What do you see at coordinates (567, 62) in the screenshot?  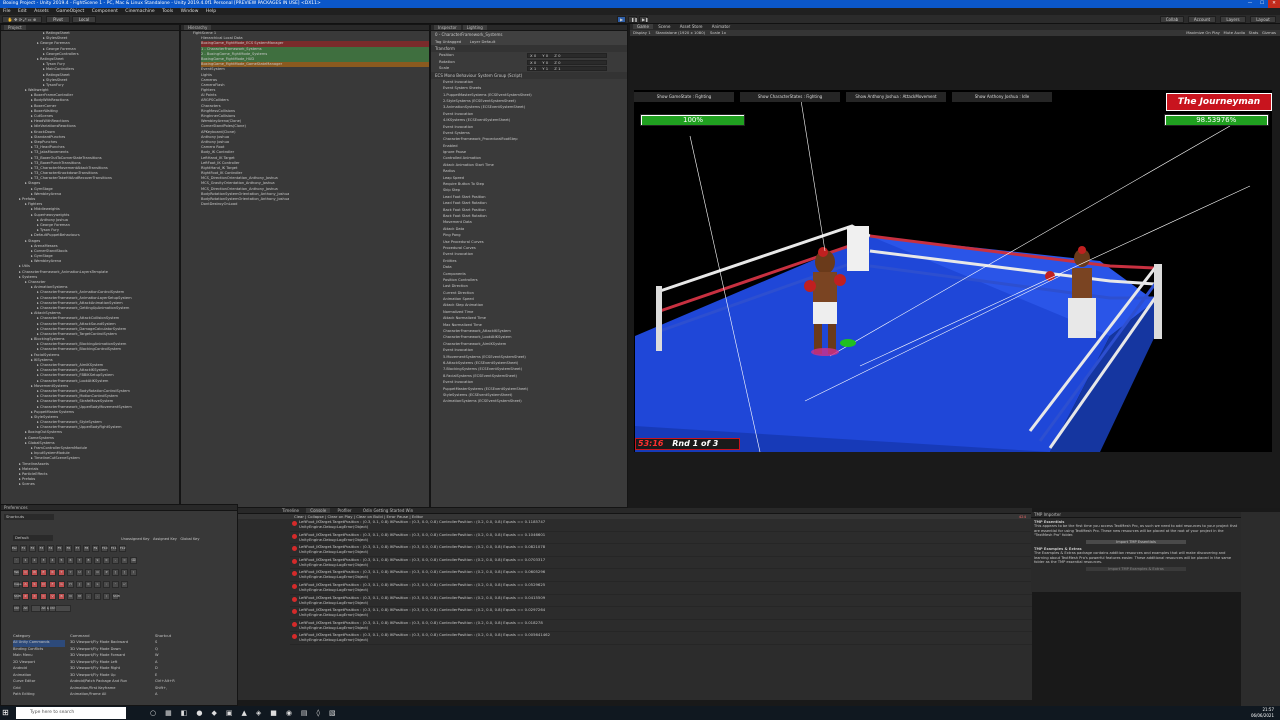 I see `rotation-xyz: X 0 Y 0 Z 0` at bounding box center [567, 62].